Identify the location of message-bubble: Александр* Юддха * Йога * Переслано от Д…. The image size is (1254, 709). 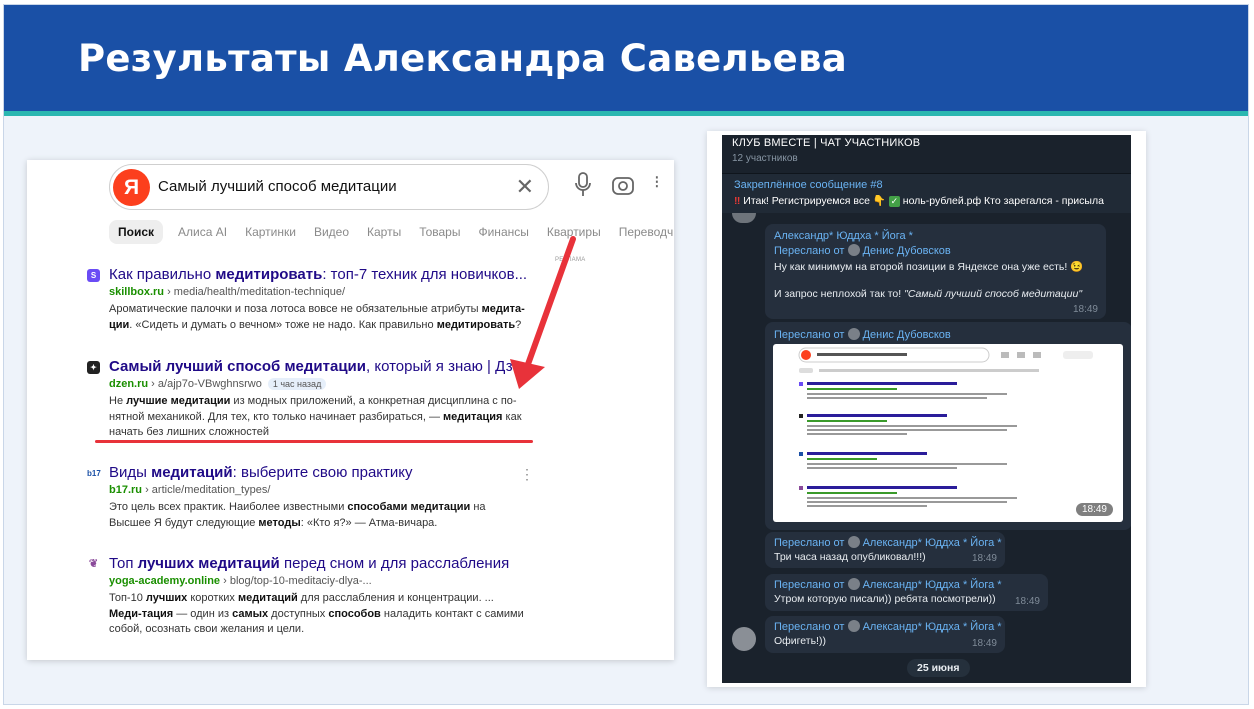
(935, 271).